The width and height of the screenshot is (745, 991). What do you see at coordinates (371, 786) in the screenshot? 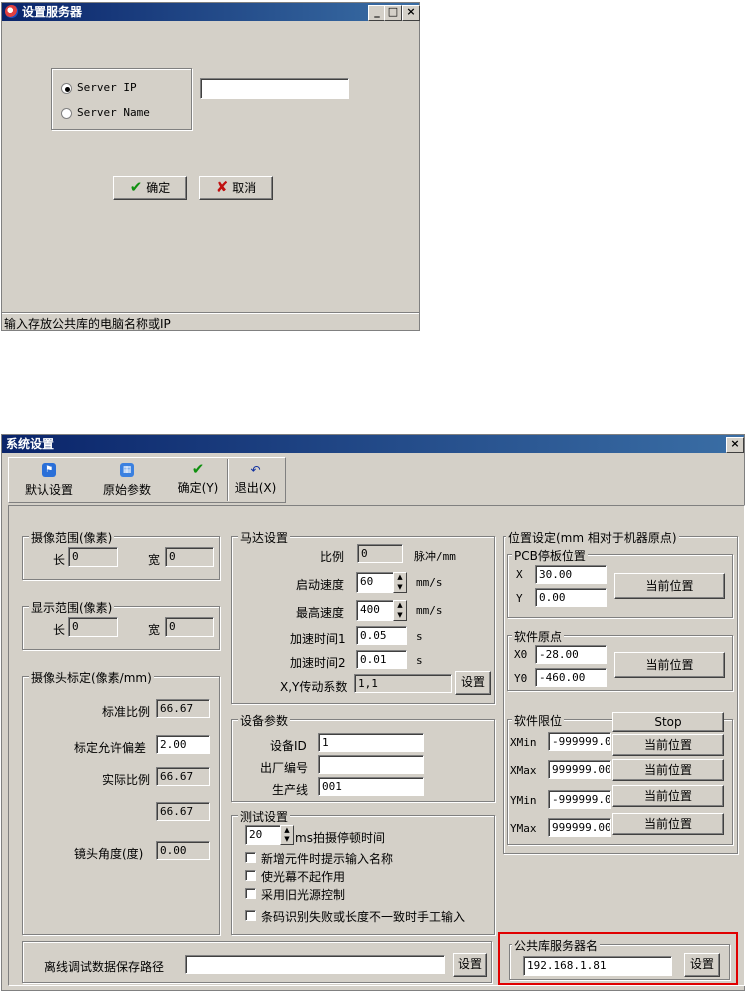
I see `line-field: 001` at bounding box center [371, 786].